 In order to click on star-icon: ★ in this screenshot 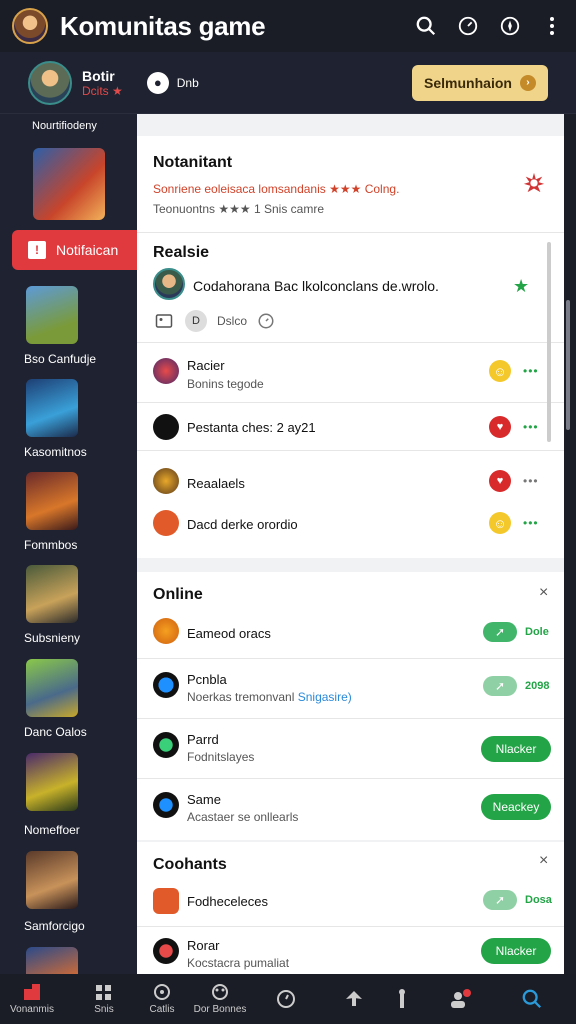, I will do `click(521, 286)`.